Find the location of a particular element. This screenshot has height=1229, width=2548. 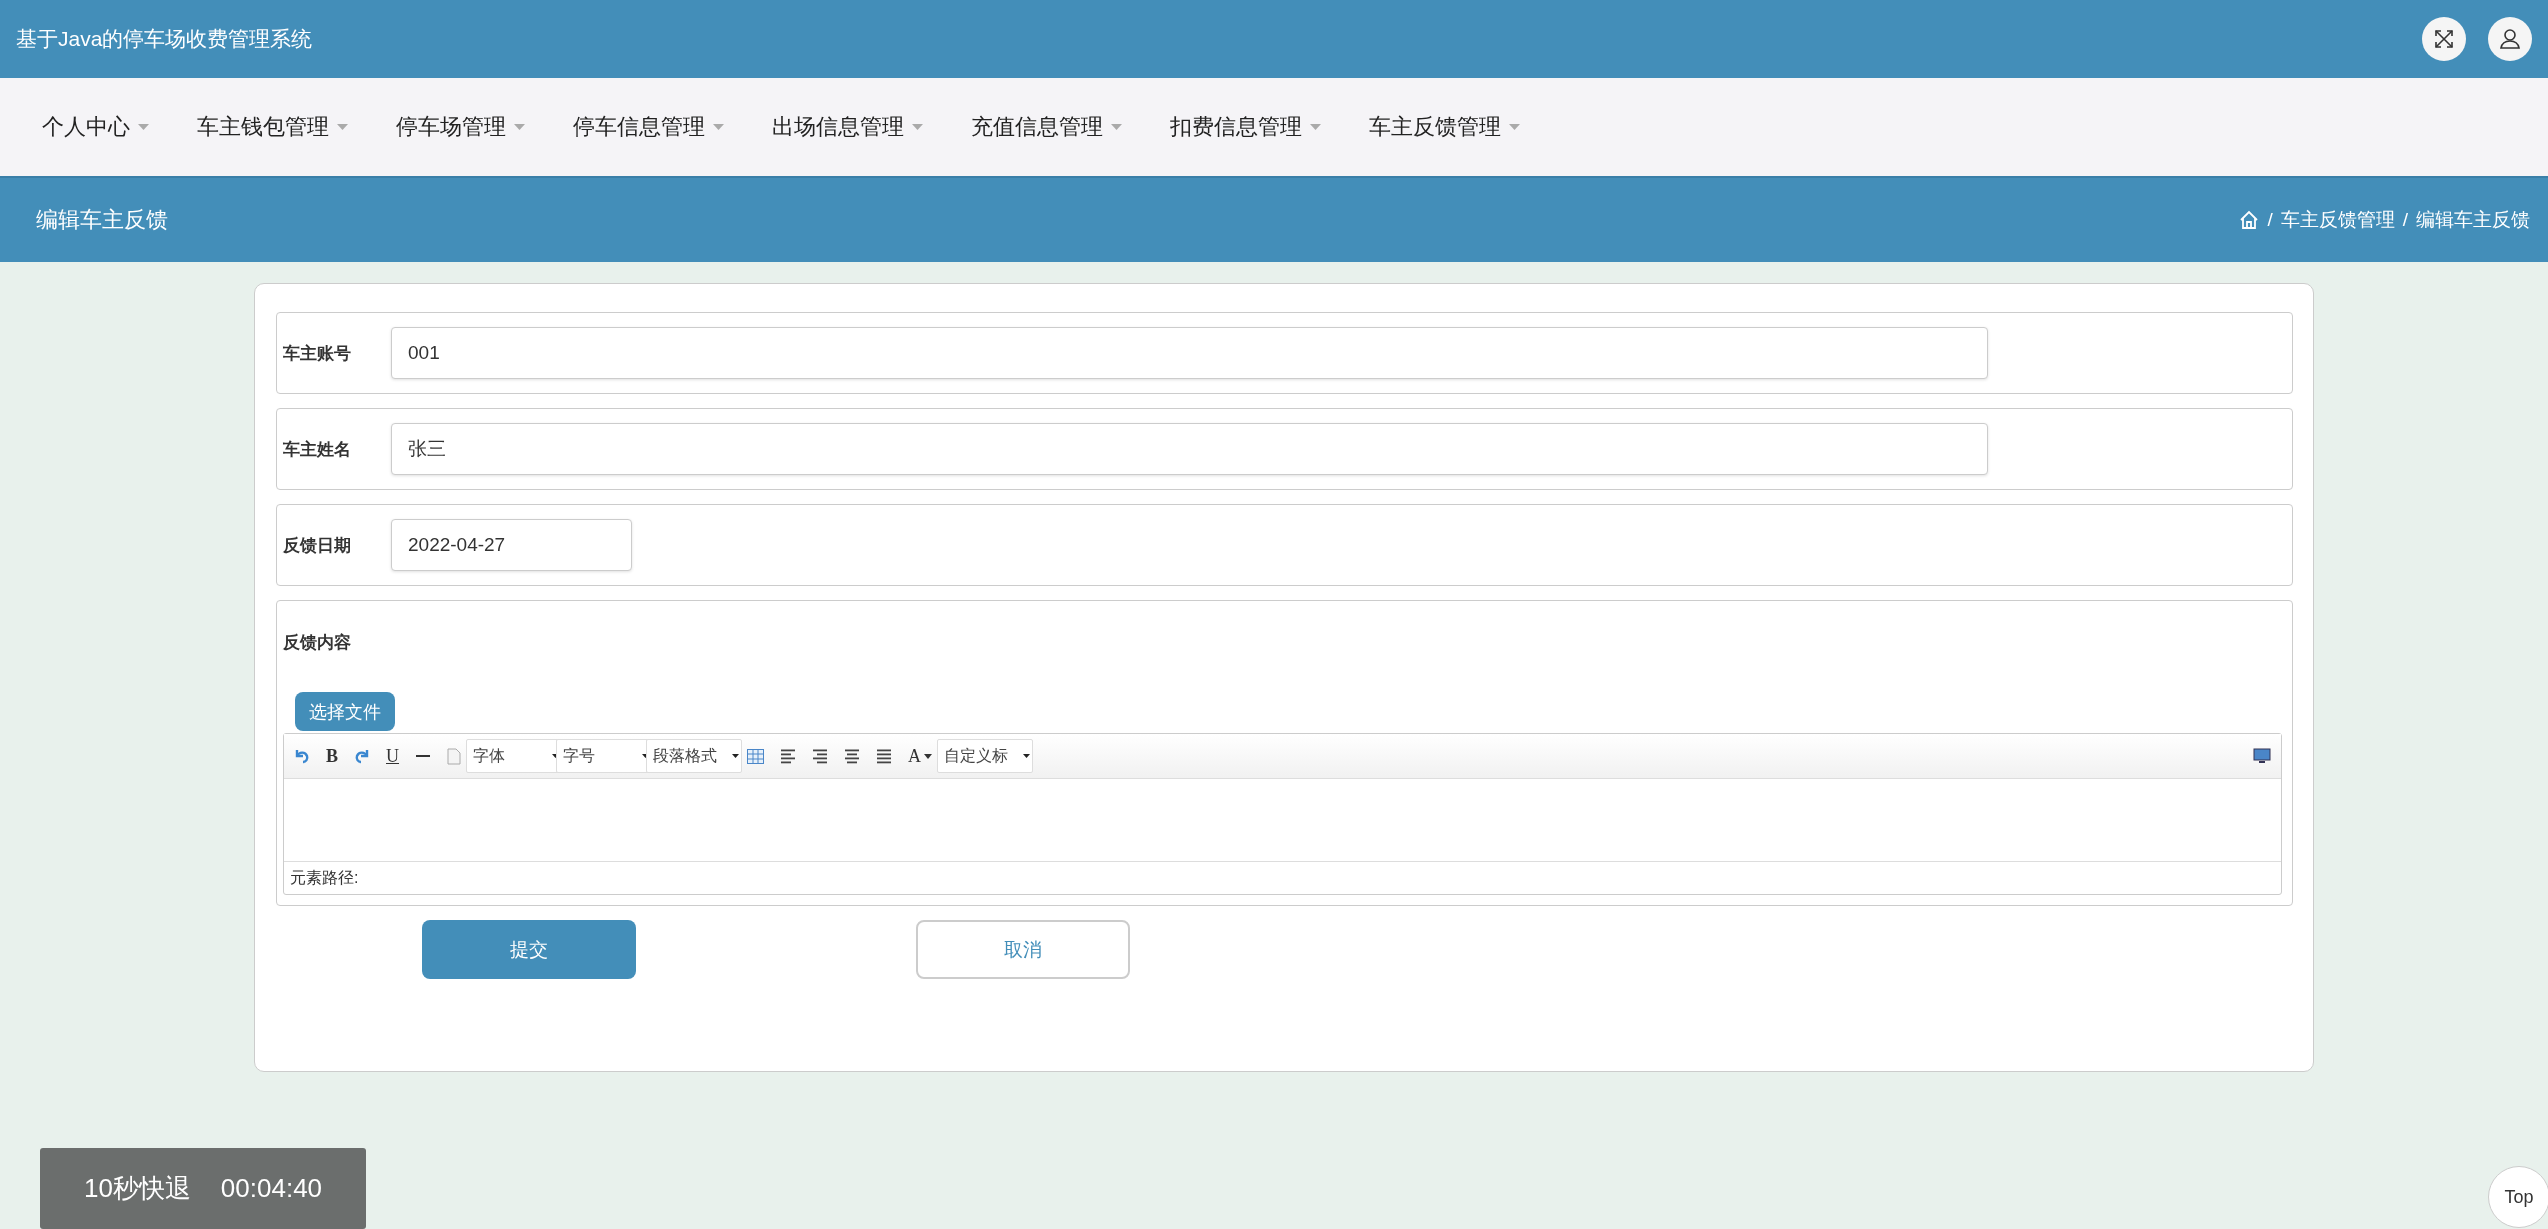

align-left-icon is located at coordinates (788, 756).